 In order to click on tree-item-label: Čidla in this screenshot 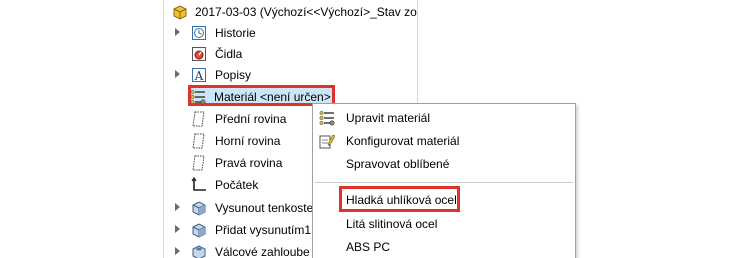, I will do `click(229, 54)`.